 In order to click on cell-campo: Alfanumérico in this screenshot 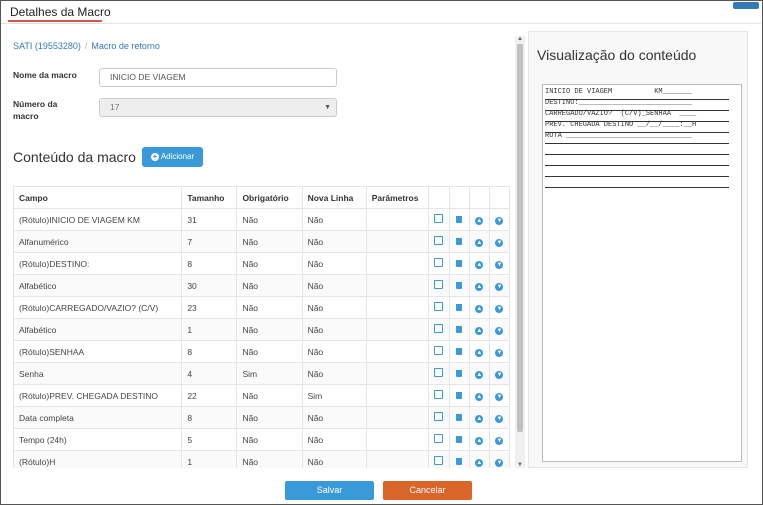, I will do `click(97, 241)`.